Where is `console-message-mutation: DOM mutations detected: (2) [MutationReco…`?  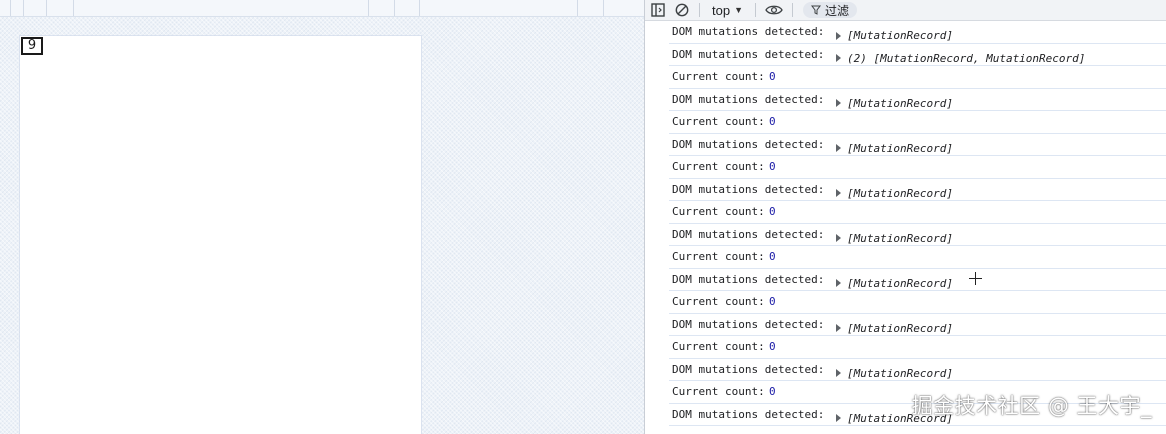 console-message-mutation: DOM mutations detected: (2) [MutationReco… is located at coordinates (917, 55).